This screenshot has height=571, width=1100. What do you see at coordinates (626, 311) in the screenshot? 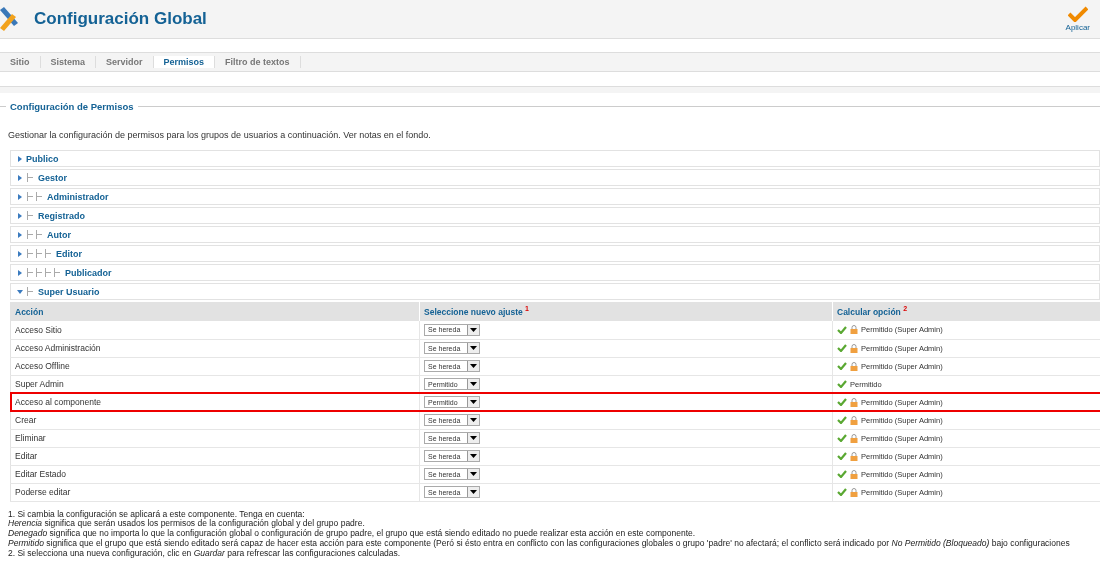
I see `column-header: Seleccione nuevo ajuste $^{1}$` at bounding box center [626, 311].